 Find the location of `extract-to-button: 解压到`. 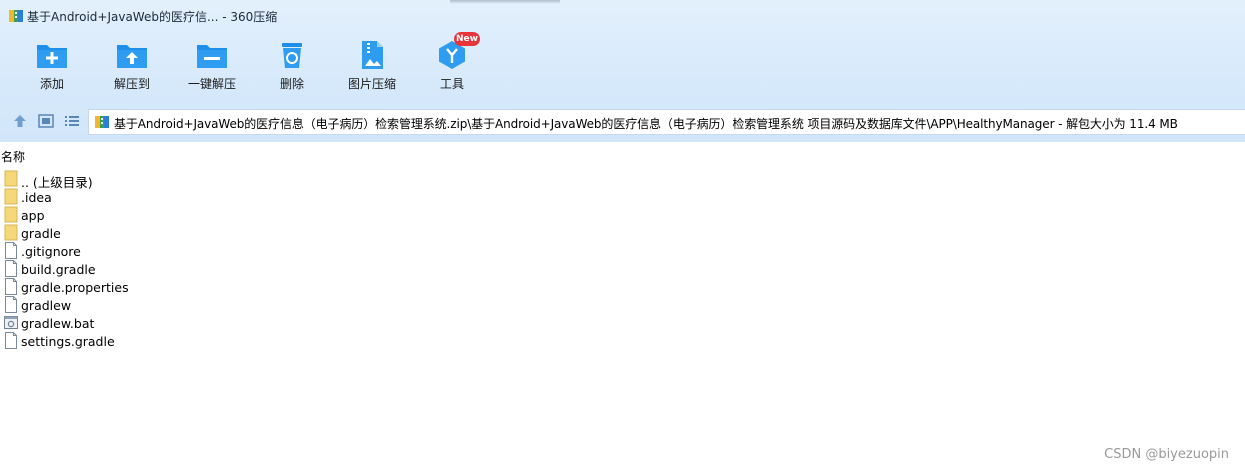

extract-to-button: 解压到 is located at coordinates (132, 67).